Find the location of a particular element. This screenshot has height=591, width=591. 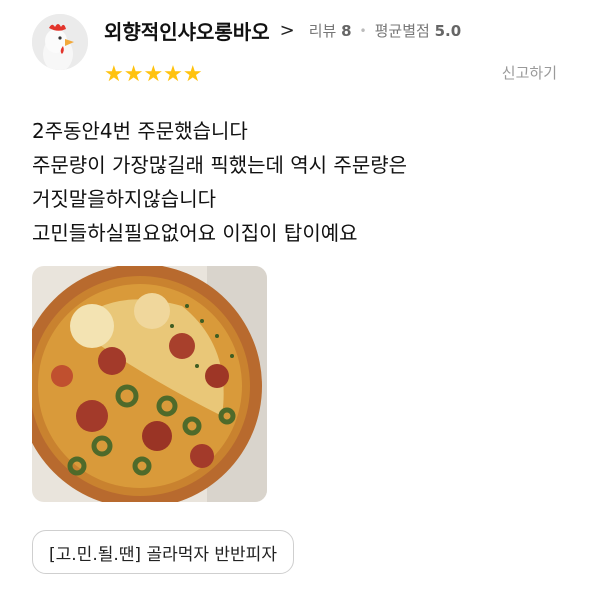

average-score-label: 평균별점 is located at coordinates (402, 31).